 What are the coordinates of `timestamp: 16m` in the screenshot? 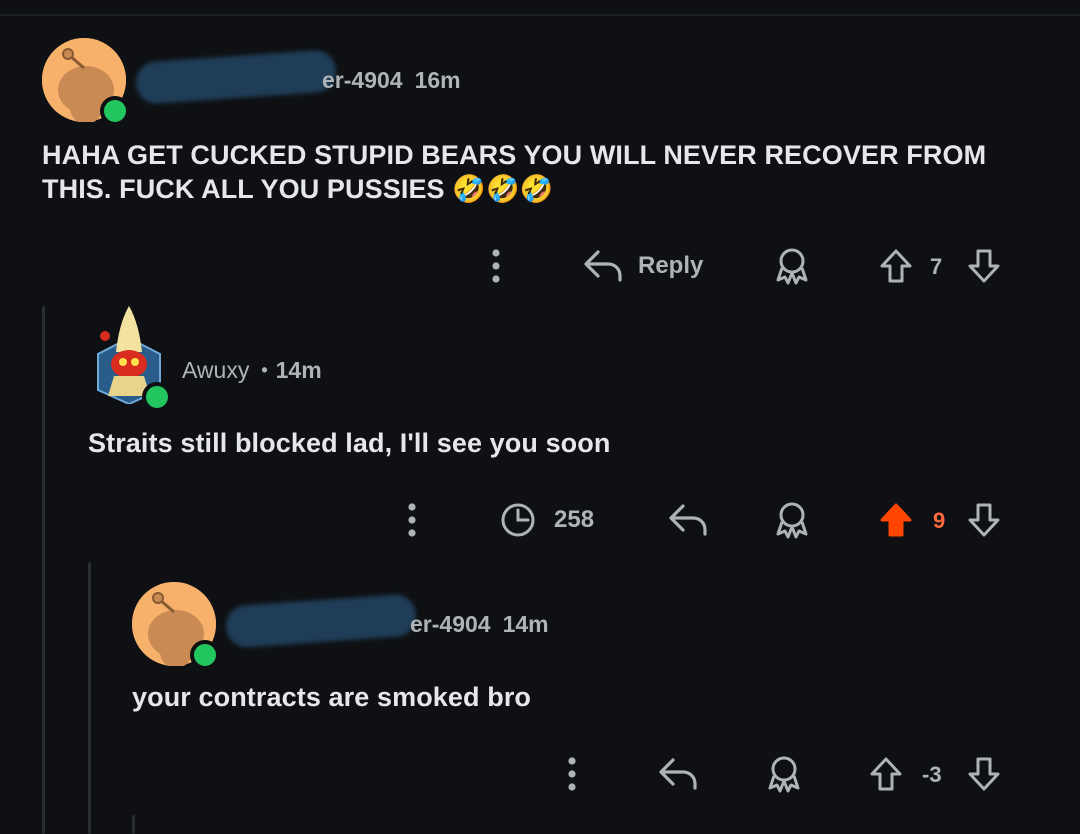 It's located at (437, 80).